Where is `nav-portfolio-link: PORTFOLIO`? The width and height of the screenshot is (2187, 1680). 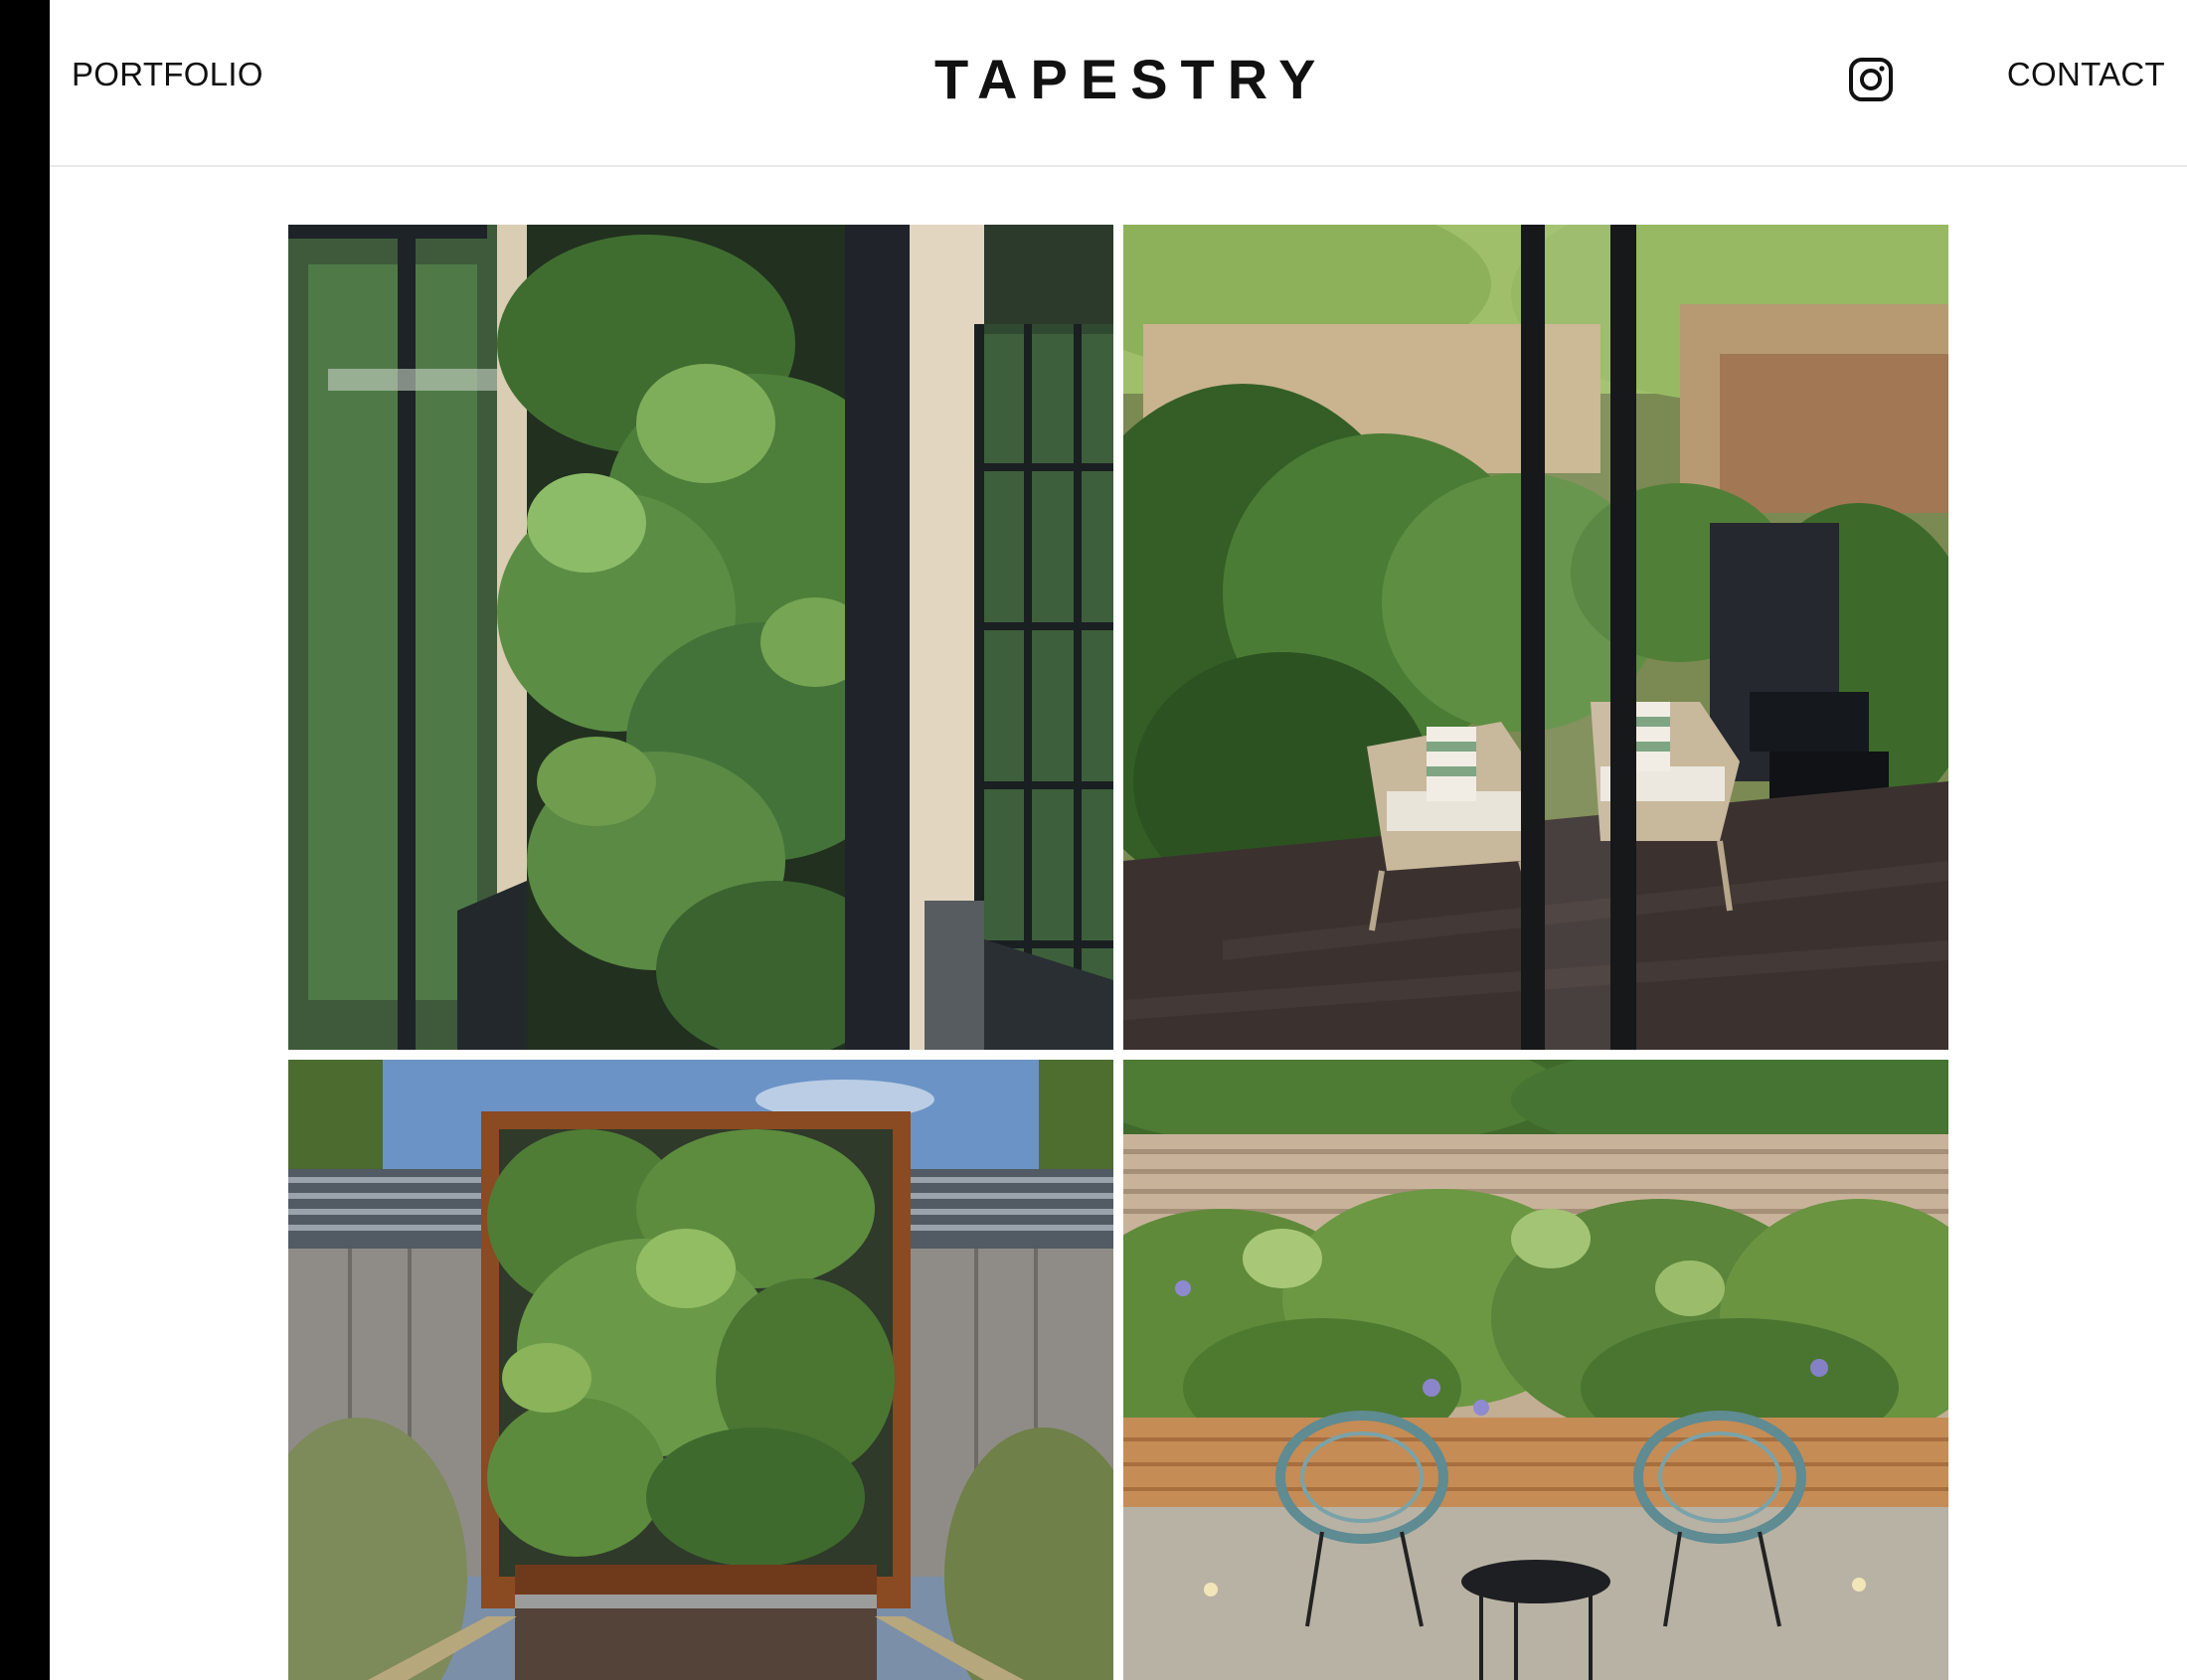 nav-portfolio-link: PORTFOLIO is located at coordinates (167, 74).